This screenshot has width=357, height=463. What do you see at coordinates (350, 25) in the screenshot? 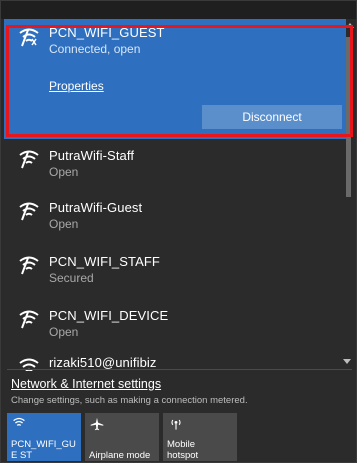
I see `scroll-up-arrow-icon` at bounding box center [350, 25].